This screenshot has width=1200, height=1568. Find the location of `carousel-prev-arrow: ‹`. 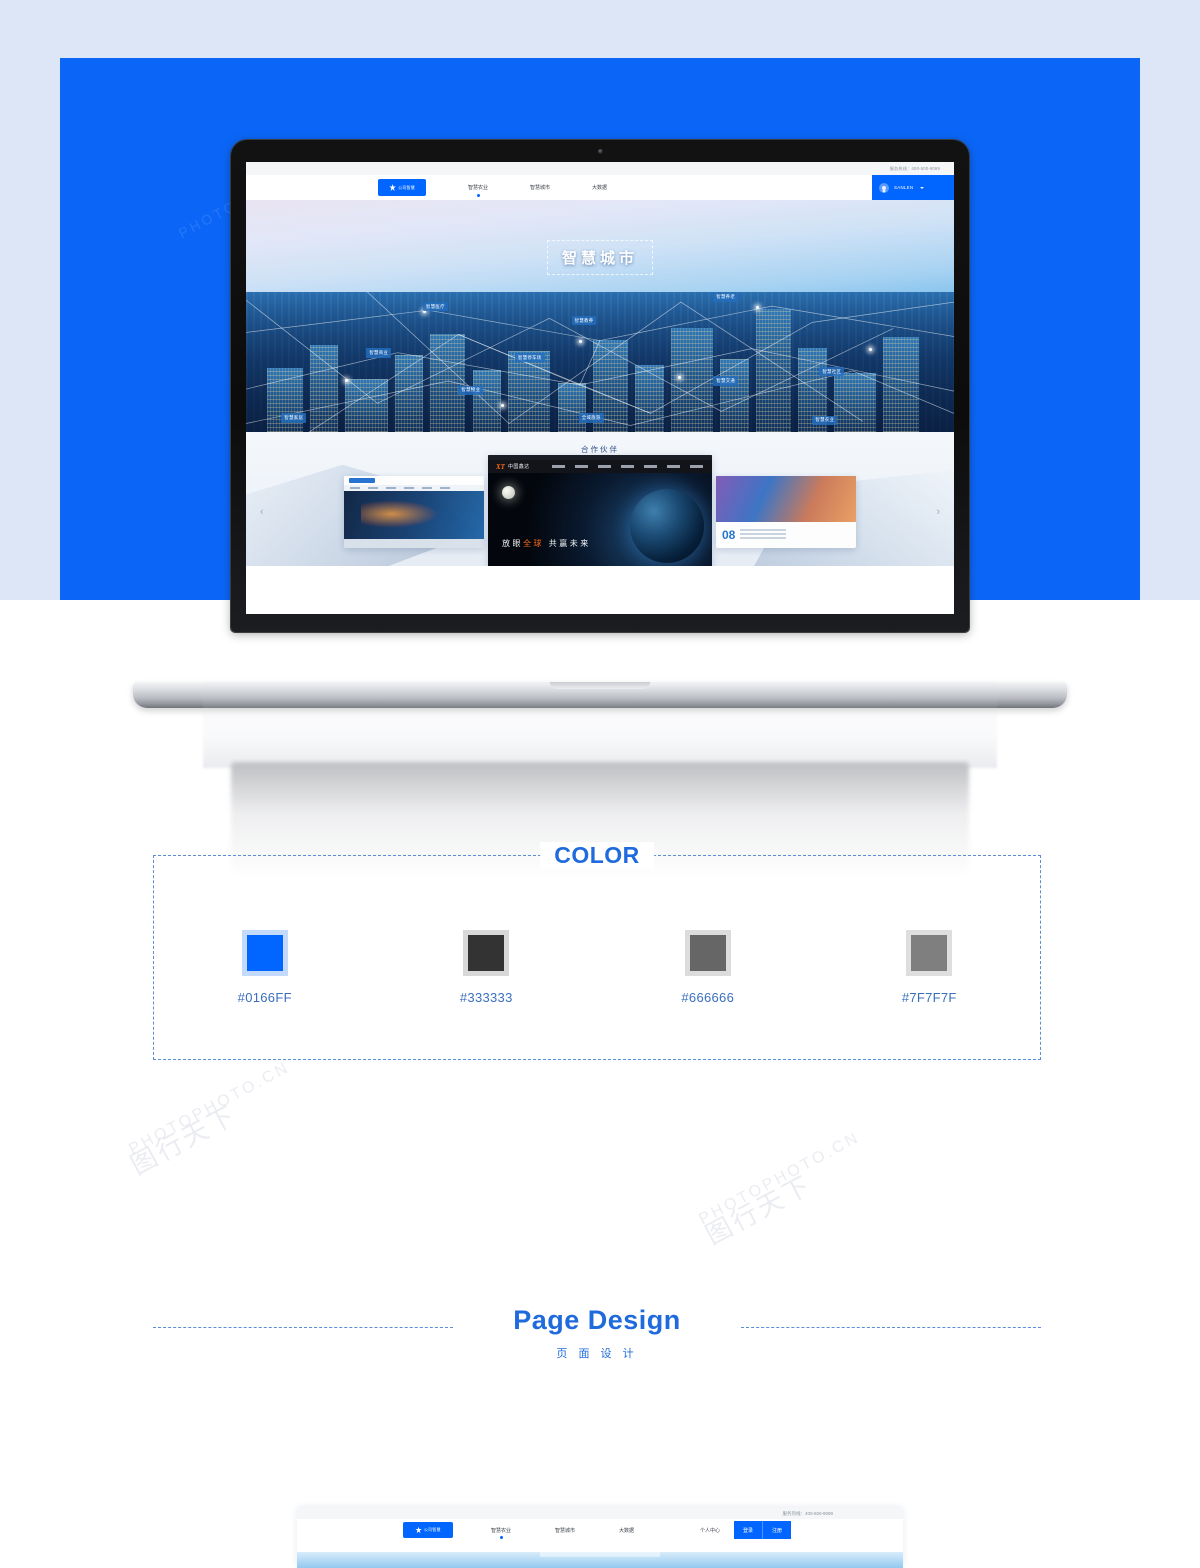

carousel-prev-arrow: ‹ is located at coordinates (262, 512).